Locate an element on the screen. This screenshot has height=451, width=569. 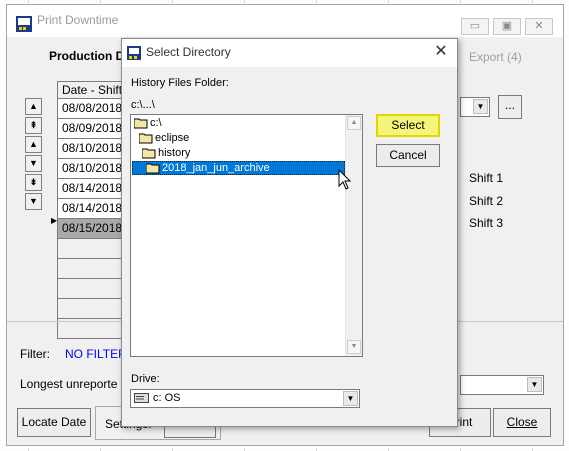
folder-label: c:\ is located at coordinates (156, 123).